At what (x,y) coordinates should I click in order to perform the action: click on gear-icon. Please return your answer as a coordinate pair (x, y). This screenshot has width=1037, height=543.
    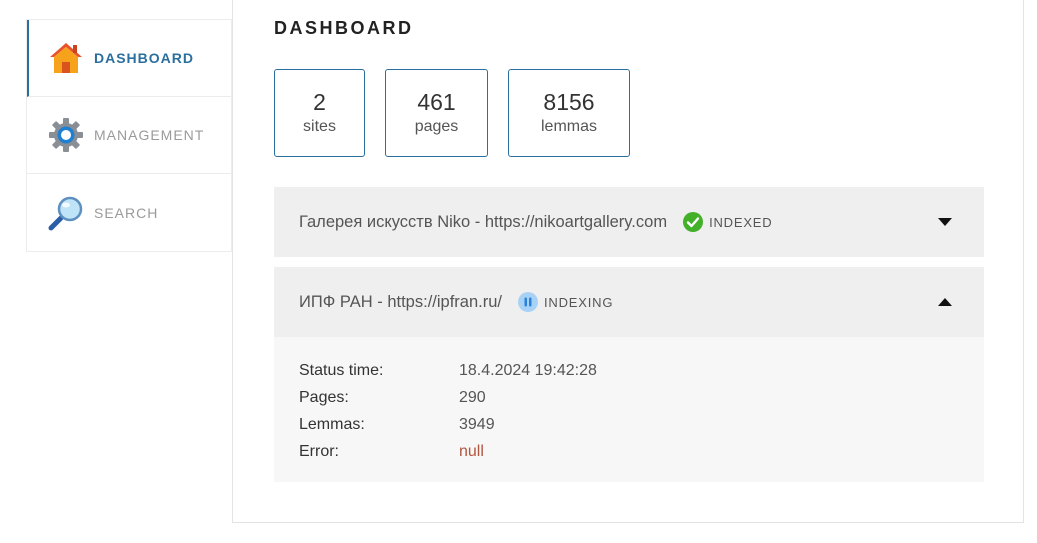
    Looking at the image, I should click on (66, 135).